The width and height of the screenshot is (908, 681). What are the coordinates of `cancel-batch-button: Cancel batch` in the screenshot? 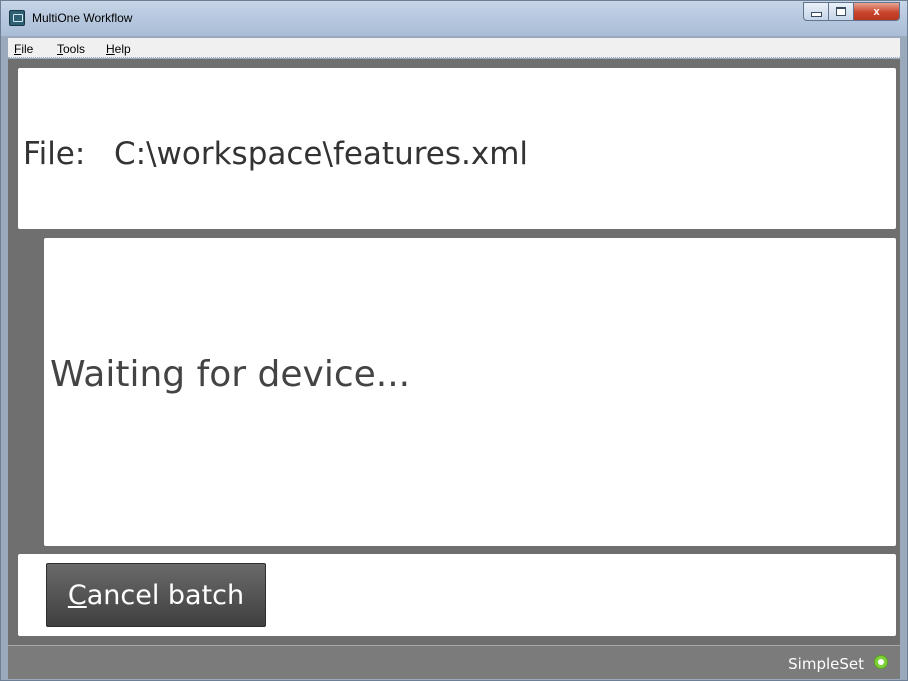 It's located at (156, 595).